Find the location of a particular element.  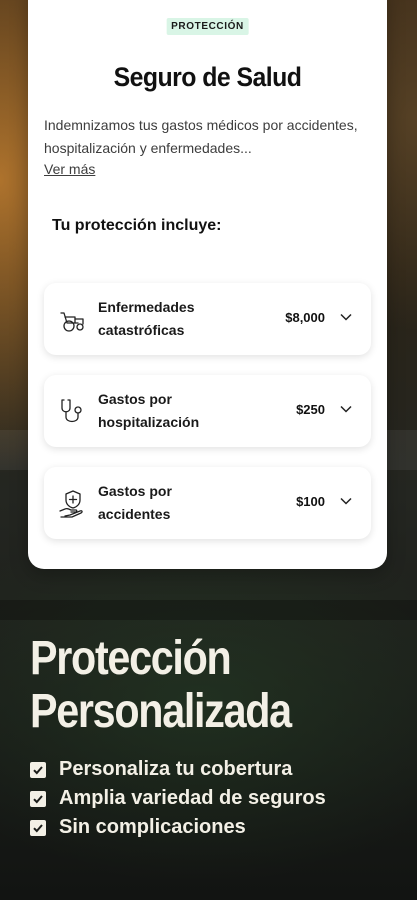

see-more-link: Ver más is located at coordinates (69, 169).